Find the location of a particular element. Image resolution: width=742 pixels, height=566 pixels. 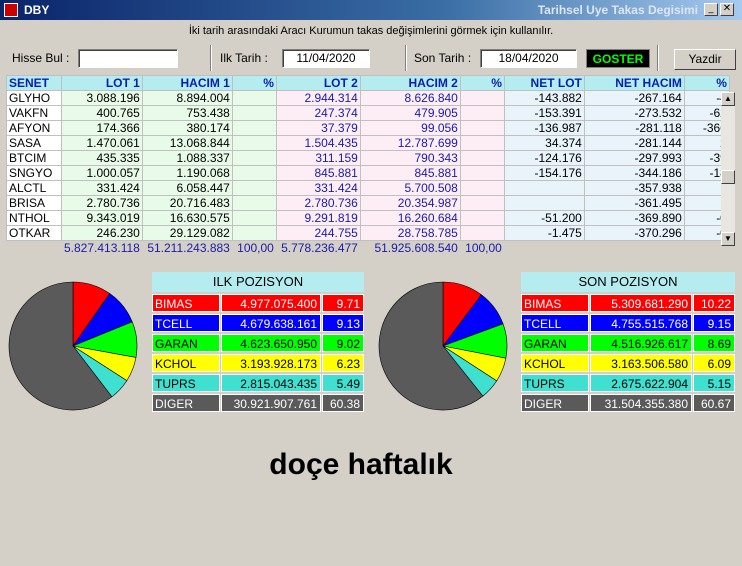

column-header: NET HACIM is located at coordinates (634, 83).